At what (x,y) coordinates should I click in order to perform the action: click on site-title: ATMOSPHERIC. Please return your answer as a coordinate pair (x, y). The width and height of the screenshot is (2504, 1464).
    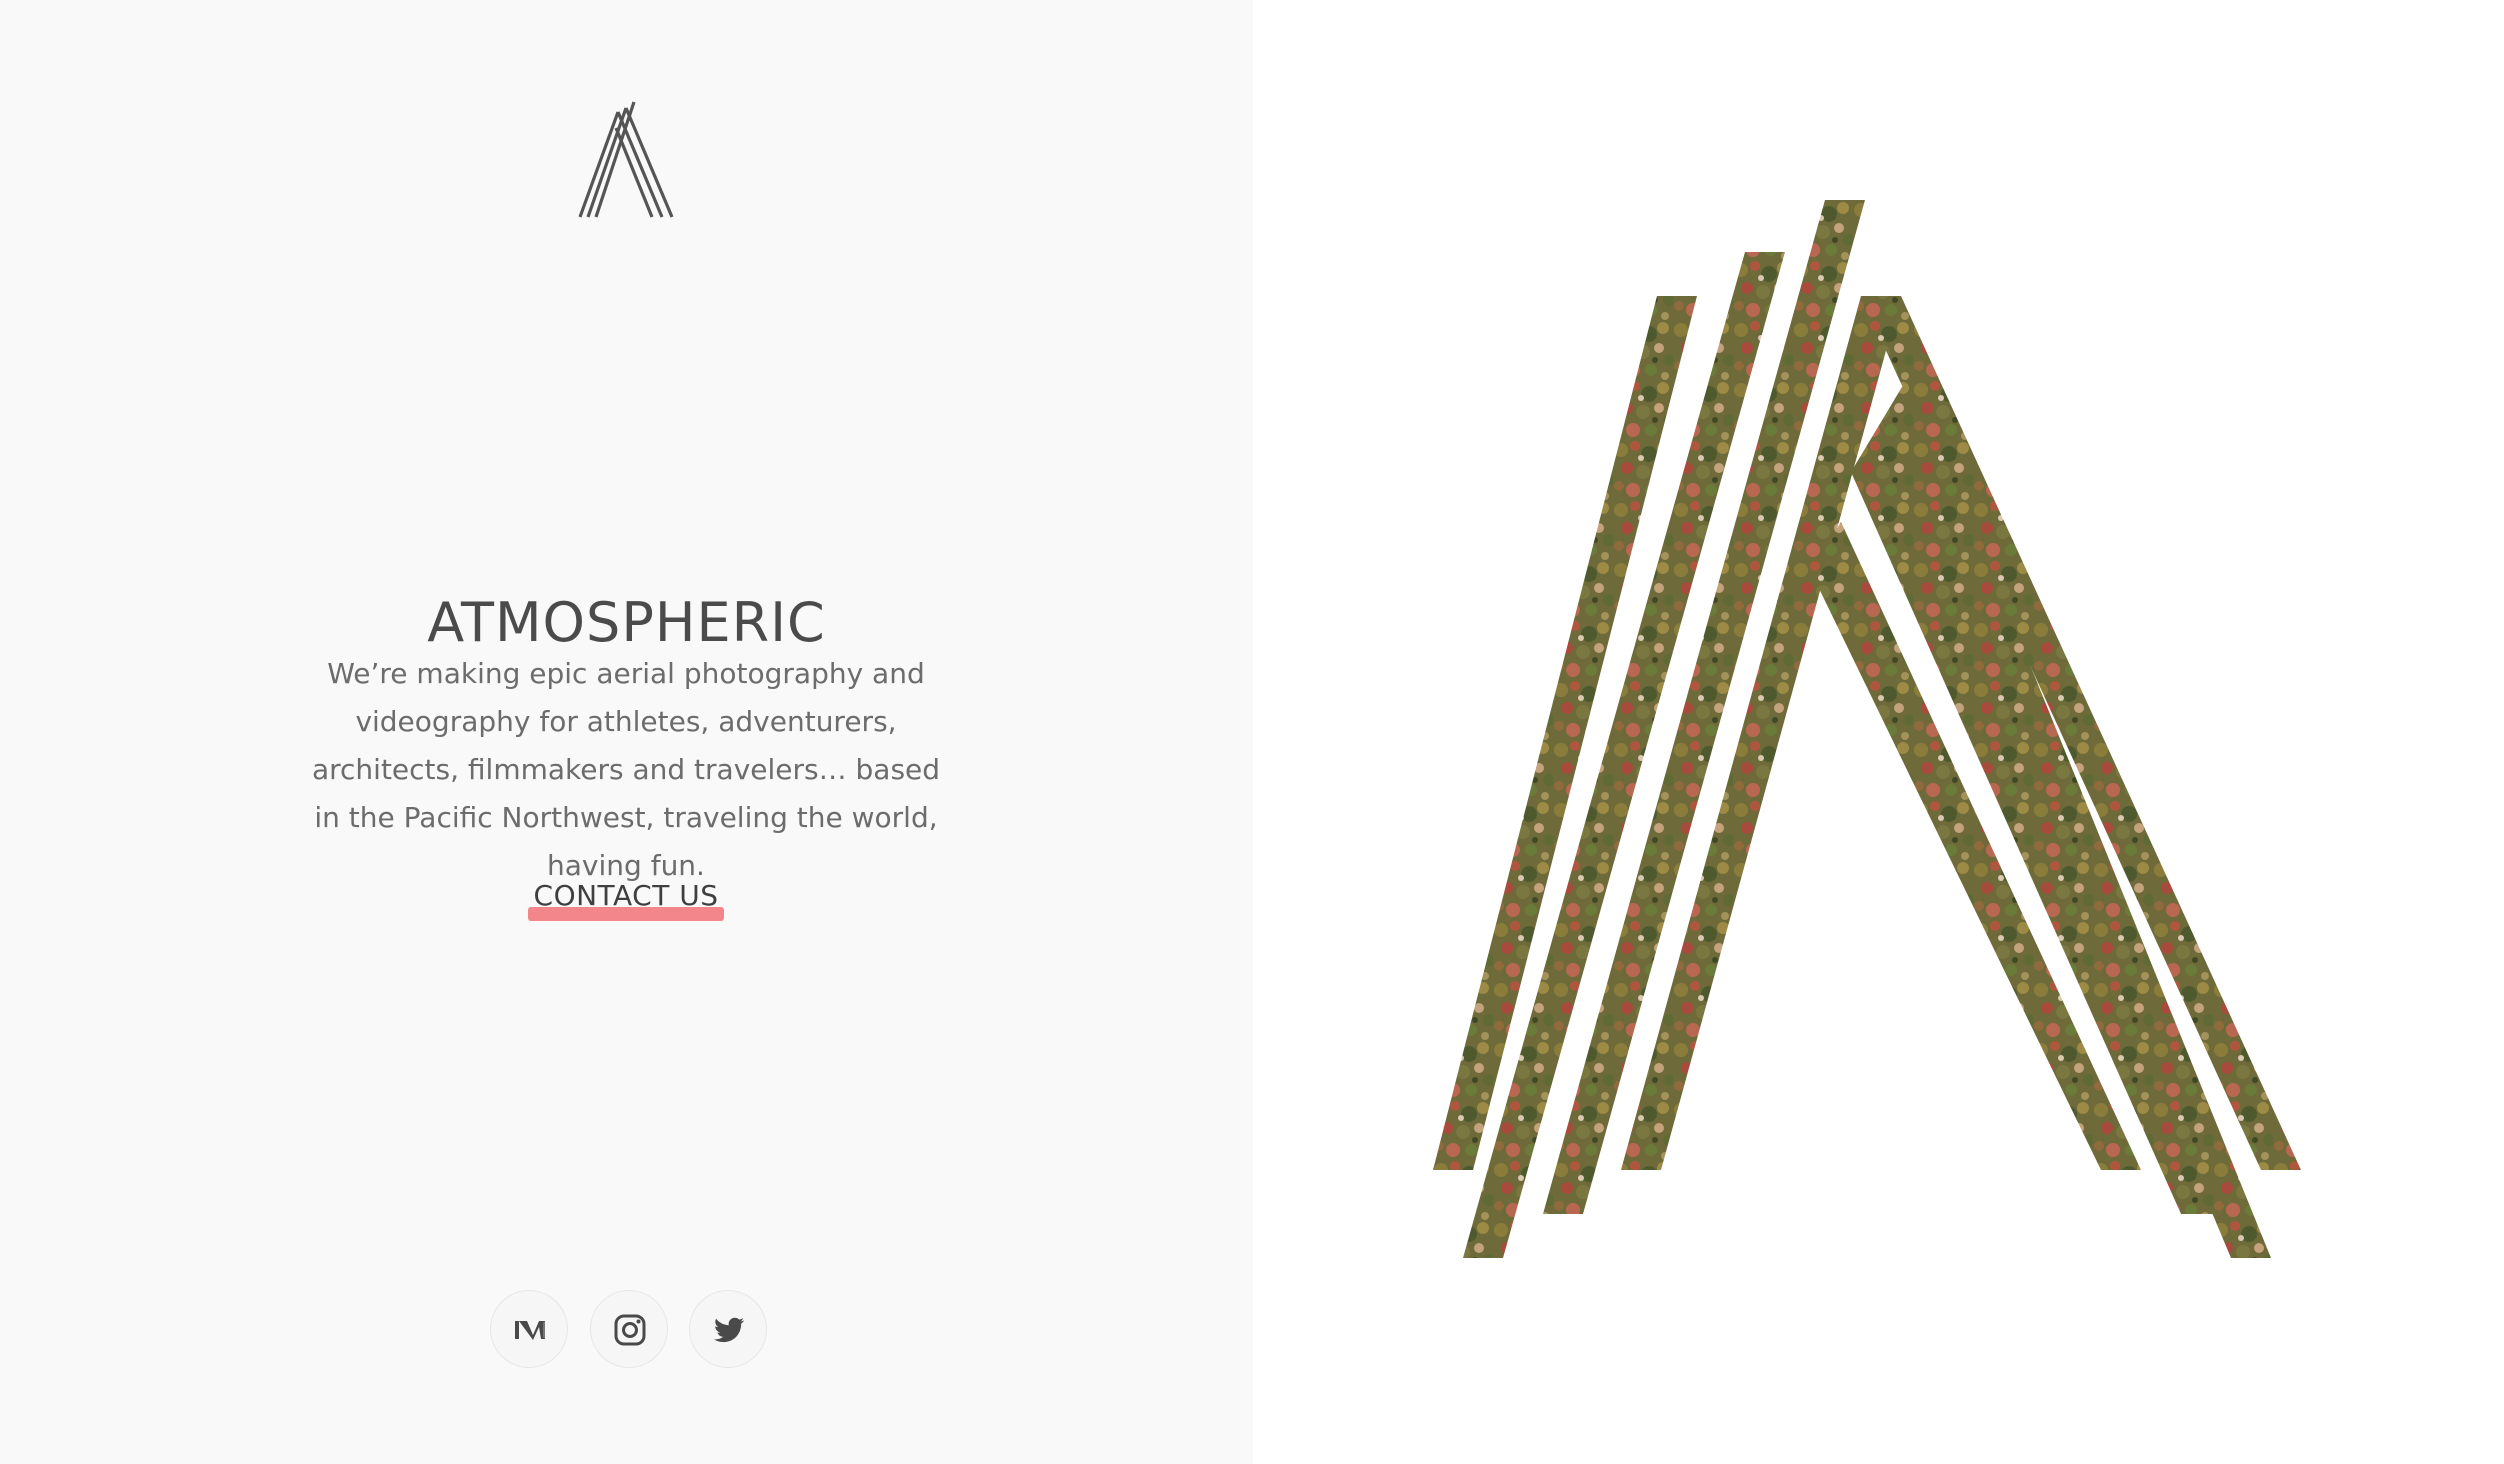
    Looking at the image, I should click on (626, 623).